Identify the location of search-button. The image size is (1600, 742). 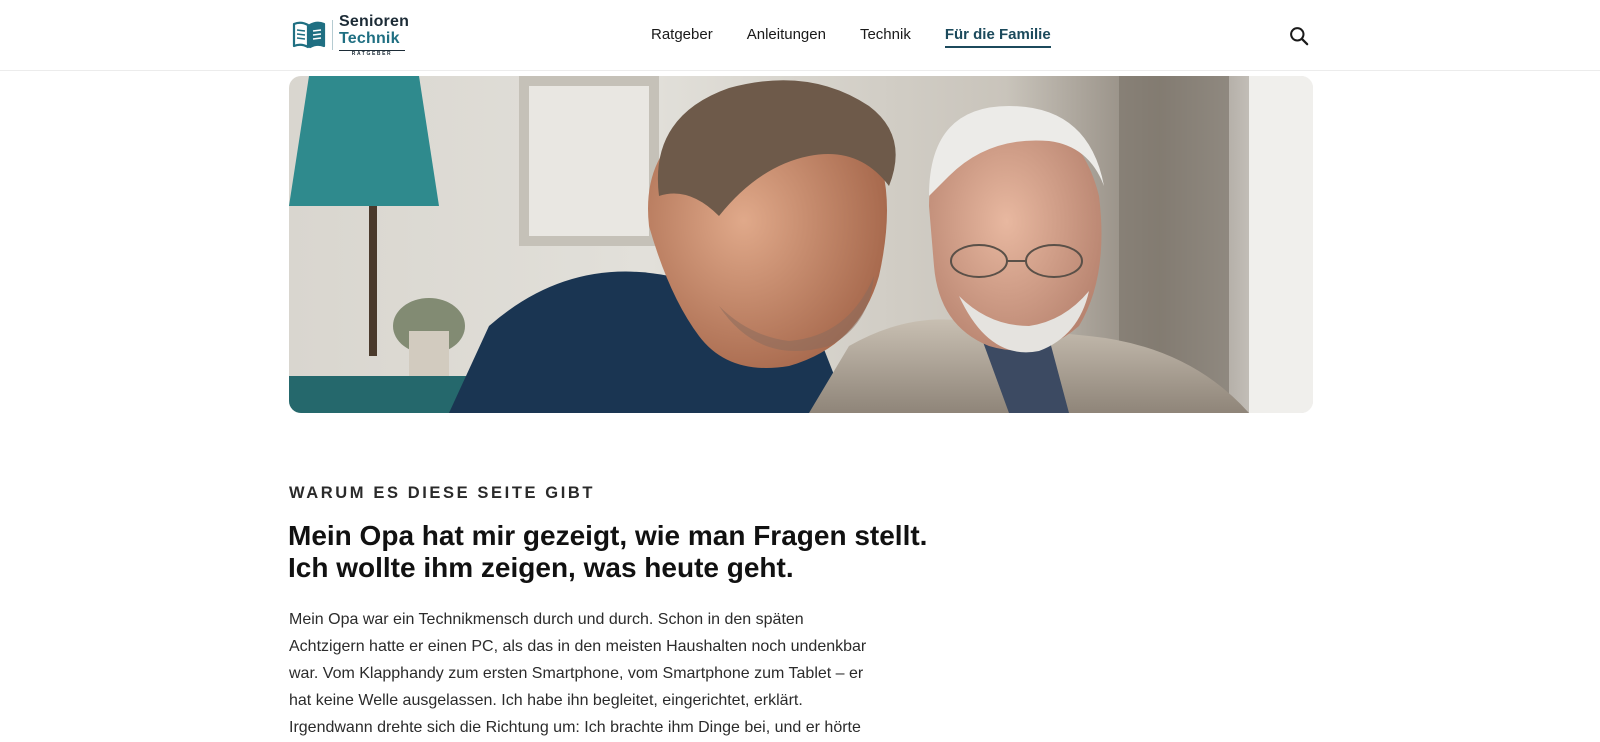
(1299, 36).